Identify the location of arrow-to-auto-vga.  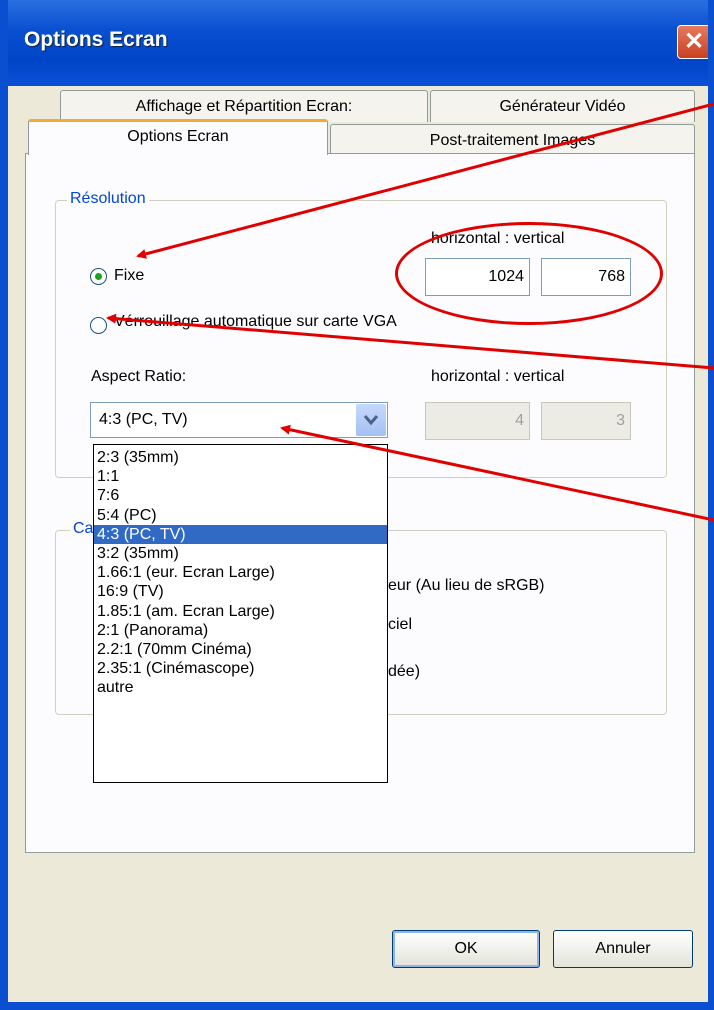
(410, 341).